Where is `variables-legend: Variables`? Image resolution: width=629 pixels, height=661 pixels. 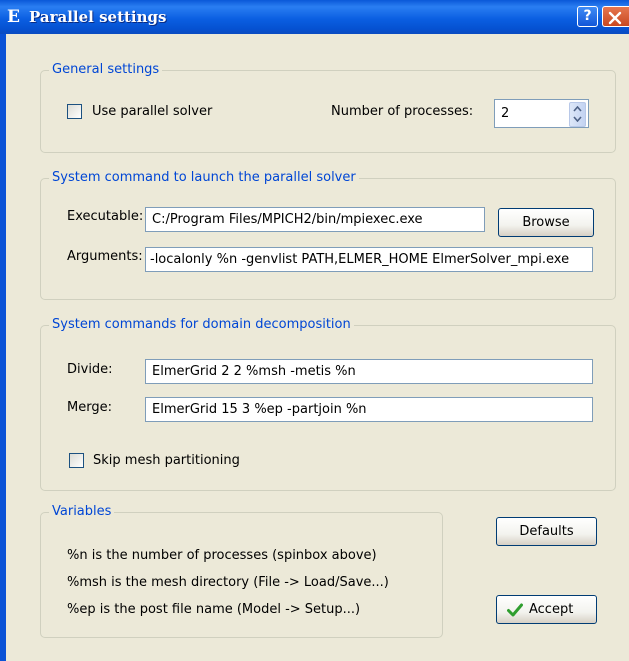
variables-legend: Variables is located at coordinates (82, 512).